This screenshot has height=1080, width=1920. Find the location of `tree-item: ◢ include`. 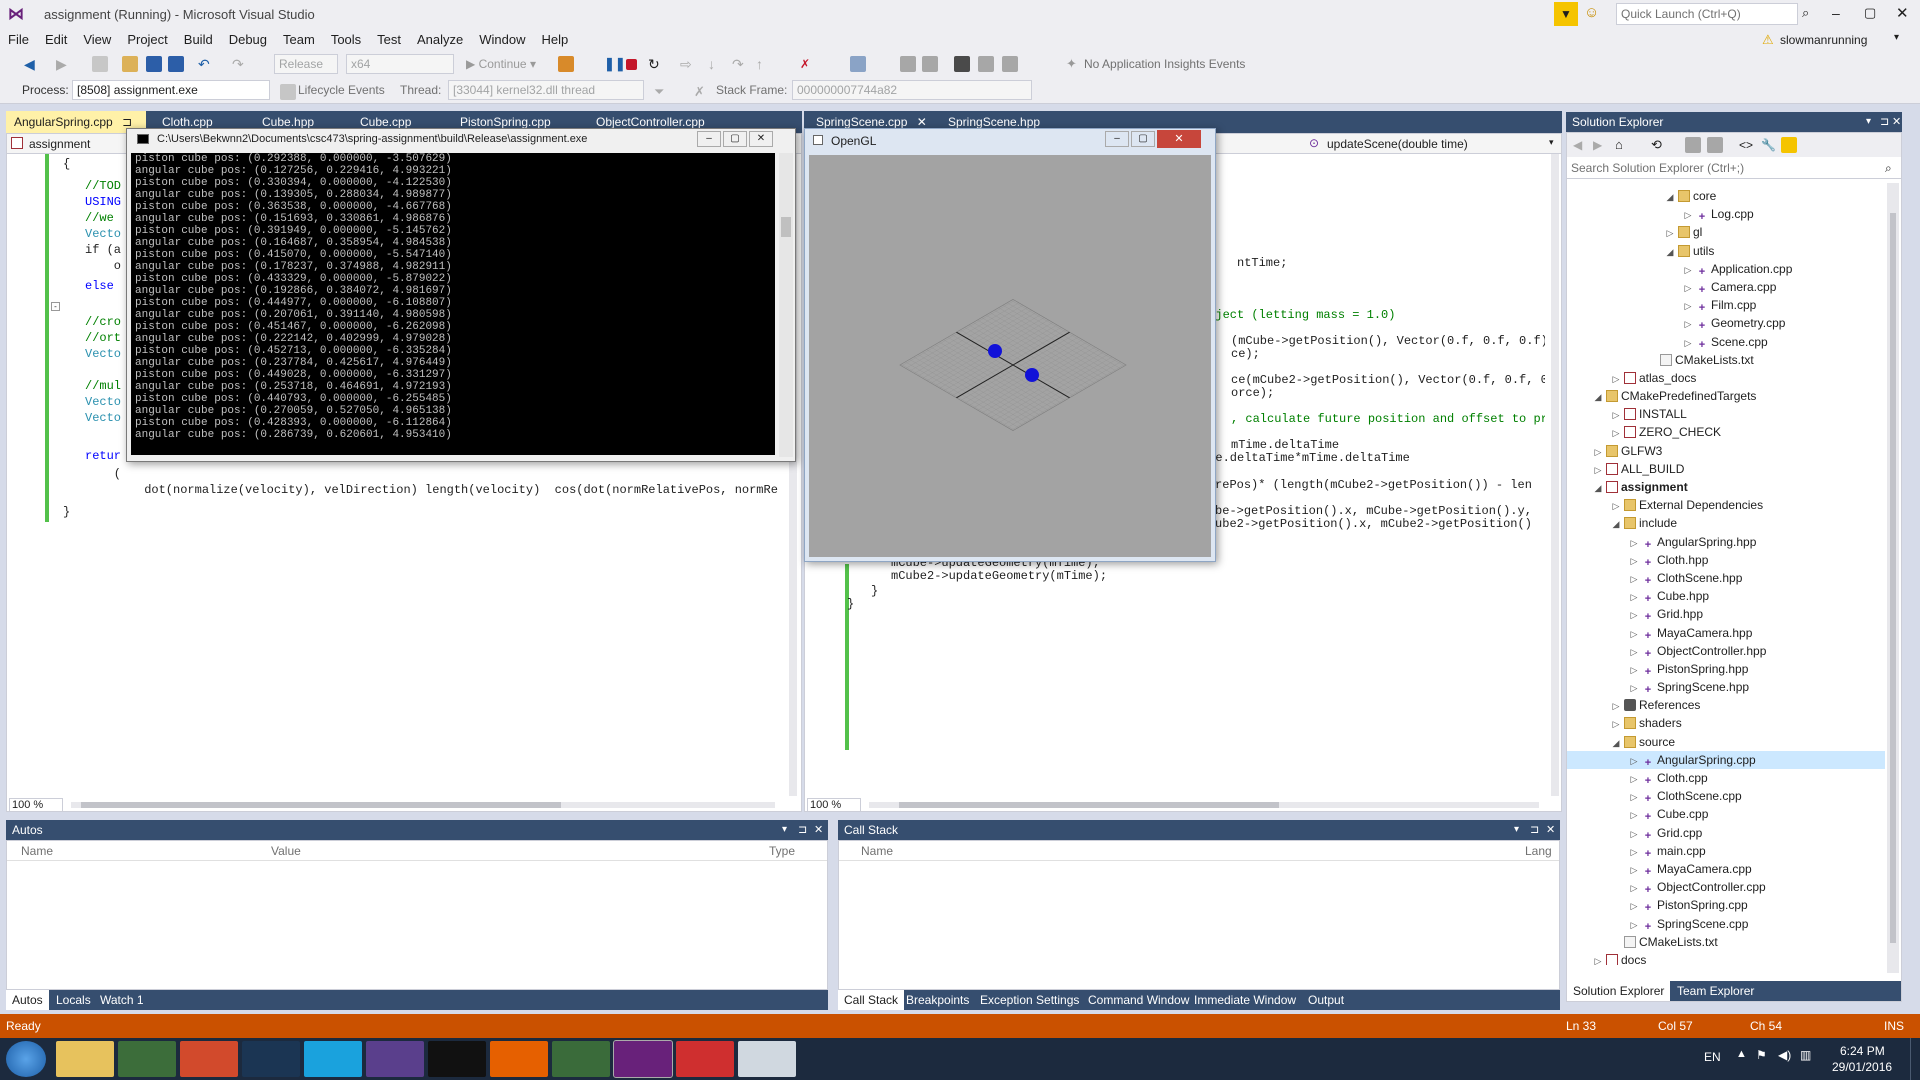

tree-item: ◢ include is located at coordinates (1726, 523).